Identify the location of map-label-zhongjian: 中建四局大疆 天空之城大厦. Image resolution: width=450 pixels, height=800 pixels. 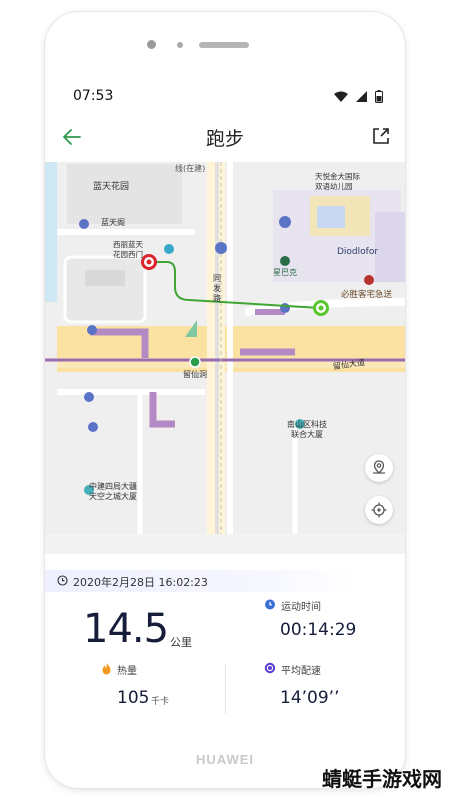
(113, 491).